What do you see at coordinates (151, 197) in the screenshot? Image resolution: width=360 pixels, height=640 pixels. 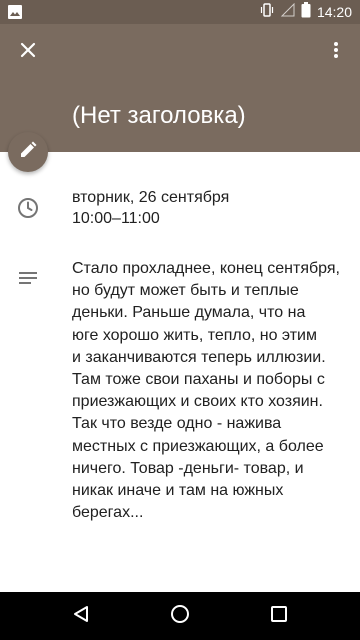 I see `event-date: вторник, 26 сентября` at bounding box center [151, 197].